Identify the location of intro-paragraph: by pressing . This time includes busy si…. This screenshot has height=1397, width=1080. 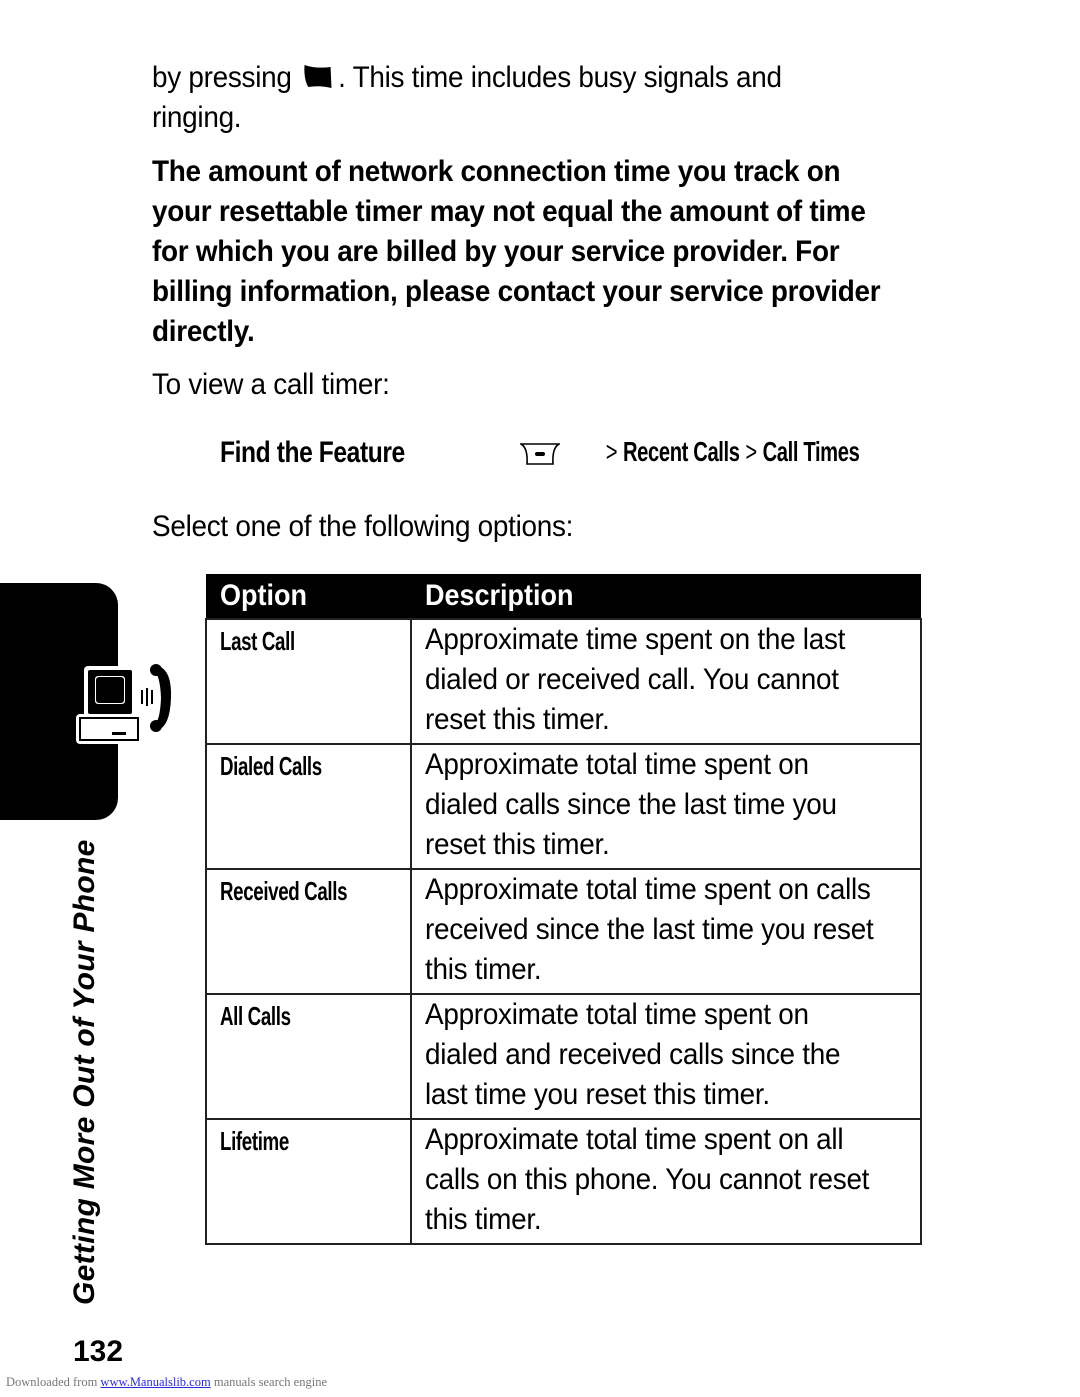
(467, 97).